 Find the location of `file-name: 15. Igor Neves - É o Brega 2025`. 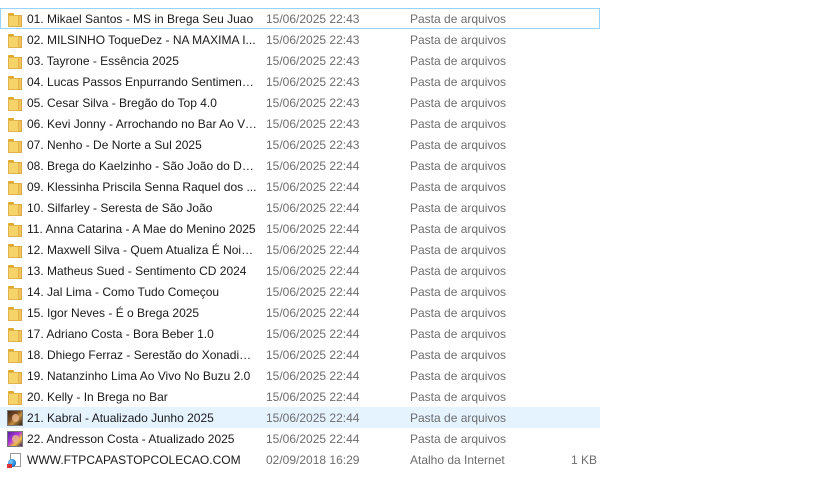

file-name: 15. Igor Neves - É o Brega 2025 is located at coordinates (113, 313).